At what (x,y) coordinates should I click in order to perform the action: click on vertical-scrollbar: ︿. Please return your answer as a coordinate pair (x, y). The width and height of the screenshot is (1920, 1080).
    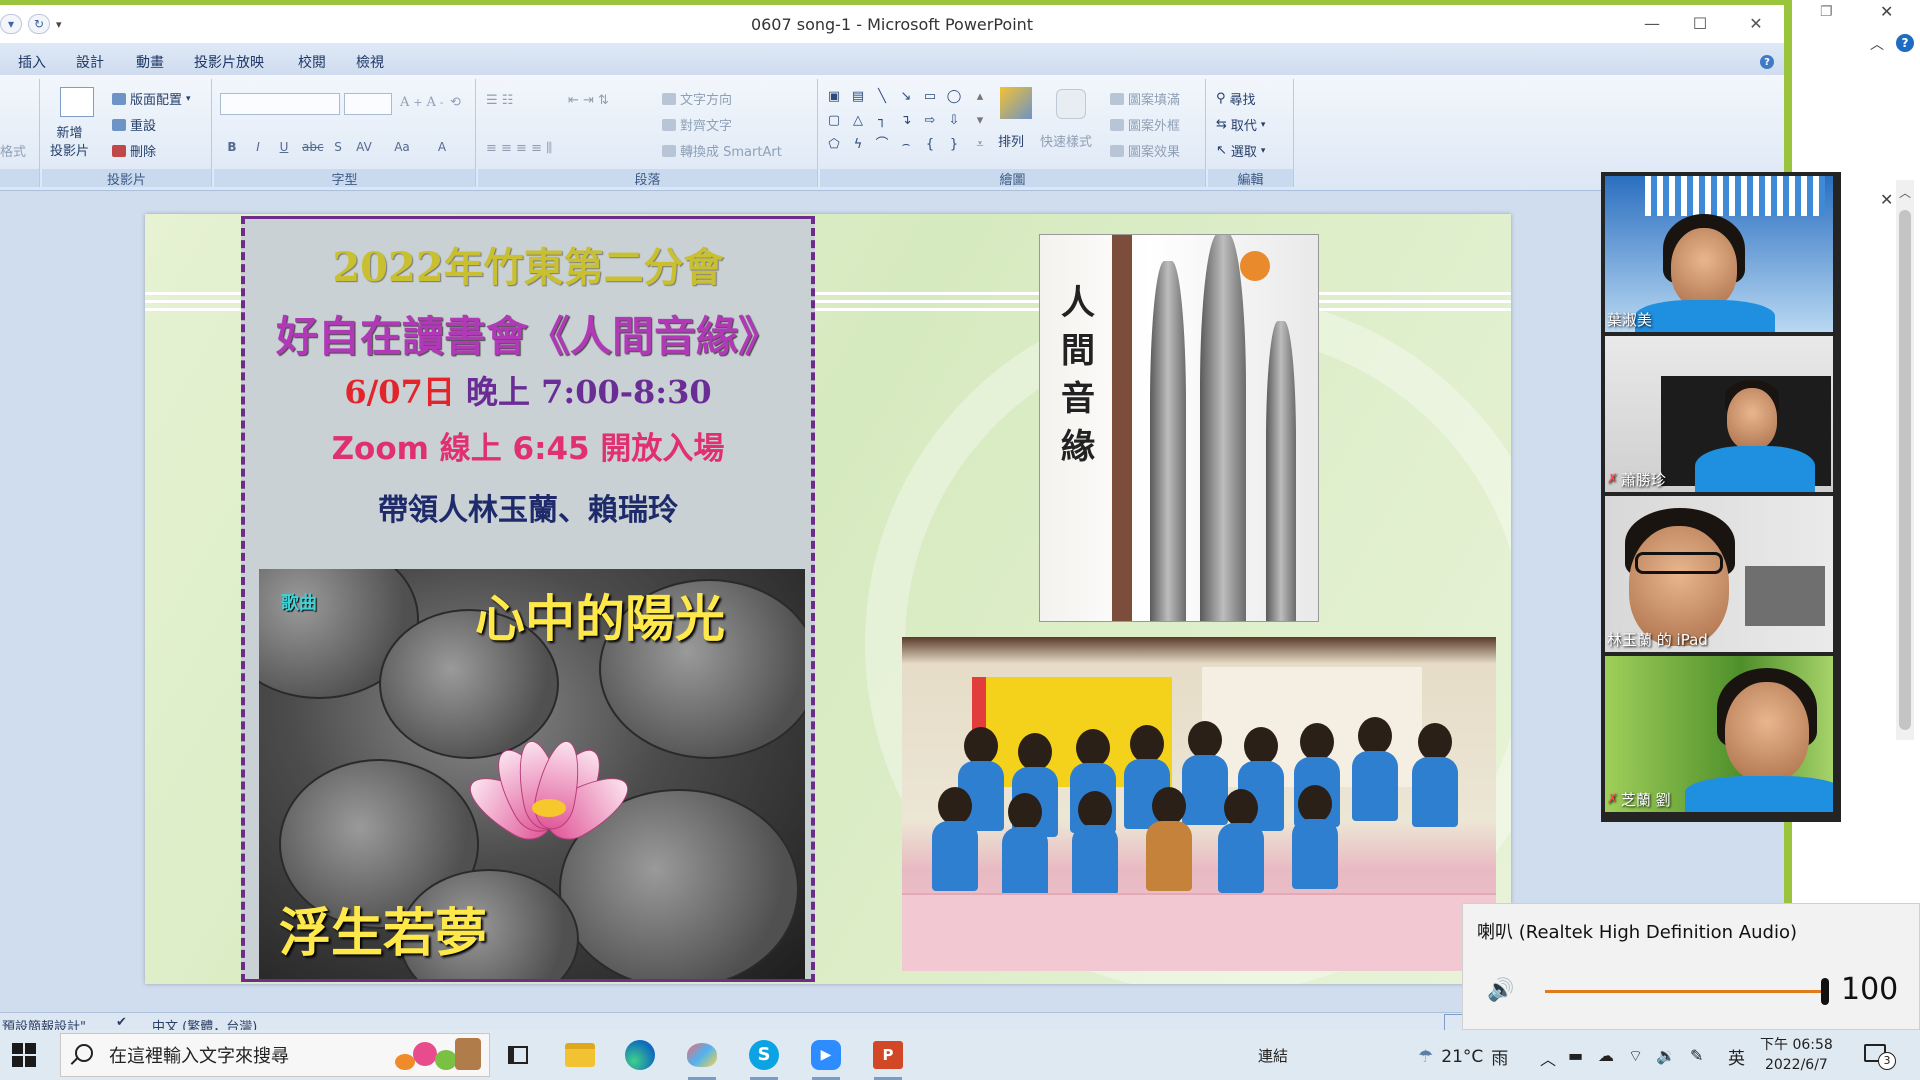
    Looking at the image, I should click on (1905, 460).